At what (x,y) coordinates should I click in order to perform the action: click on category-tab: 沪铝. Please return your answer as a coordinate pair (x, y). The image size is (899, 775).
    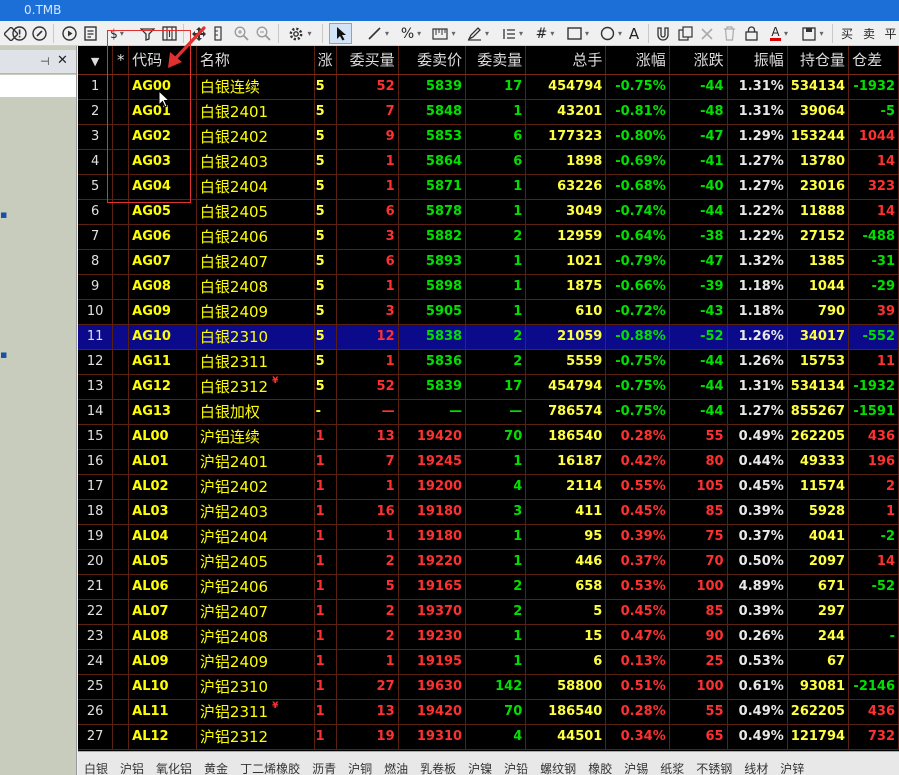
    Looking at the image, I should click on (132, 763).